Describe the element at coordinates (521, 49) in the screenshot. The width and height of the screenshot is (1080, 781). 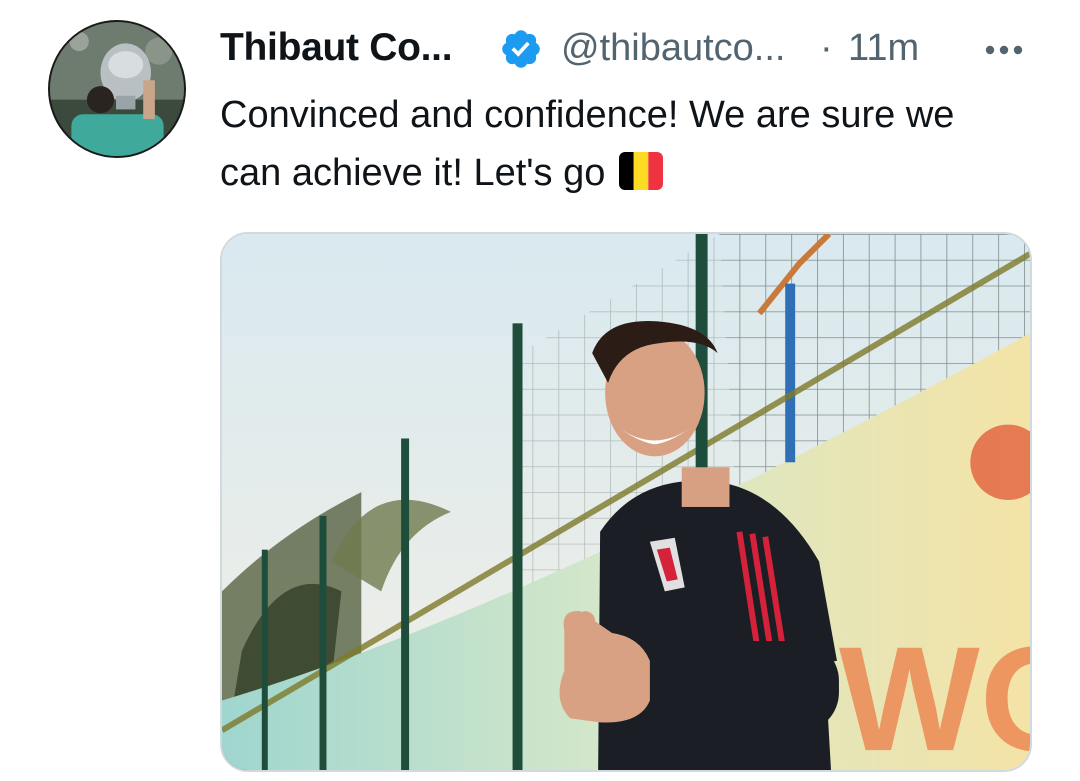
I see `verified-badge-icon` at that location.